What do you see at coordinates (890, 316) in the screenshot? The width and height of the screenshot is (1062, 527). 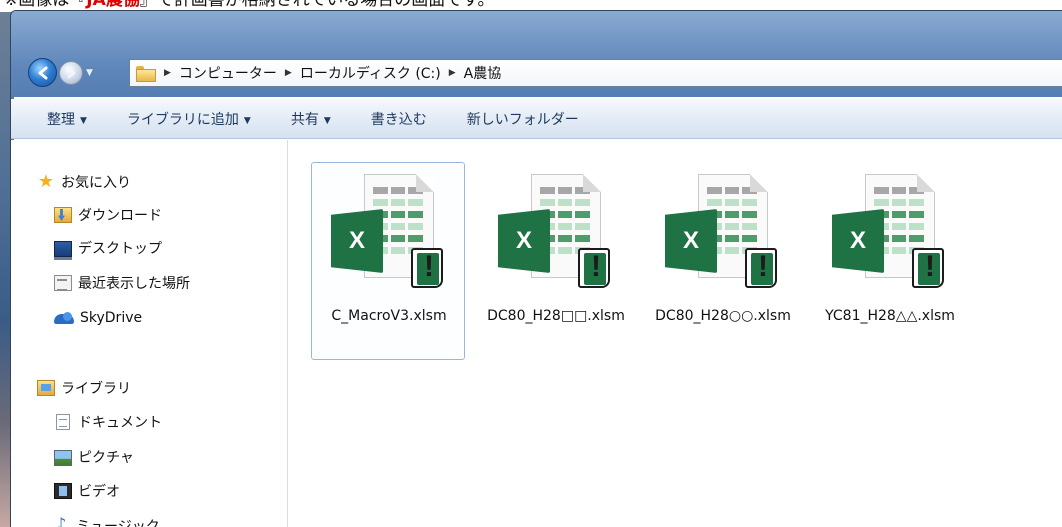 I see `file-name: YC81_H28△△.xlsm` at bounding box center [890, 316].